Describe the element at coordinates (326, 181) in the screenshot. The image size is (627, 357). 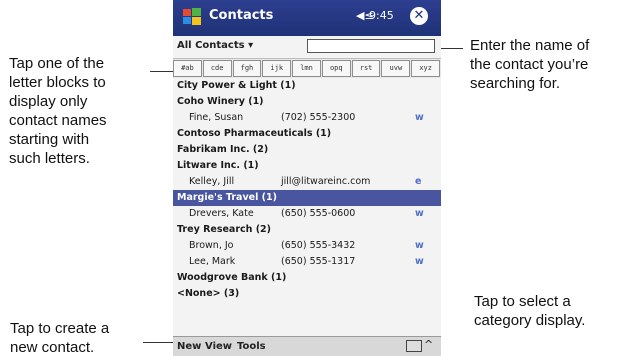
I see `contact-detail: jill@litwareinc.com` at that location.